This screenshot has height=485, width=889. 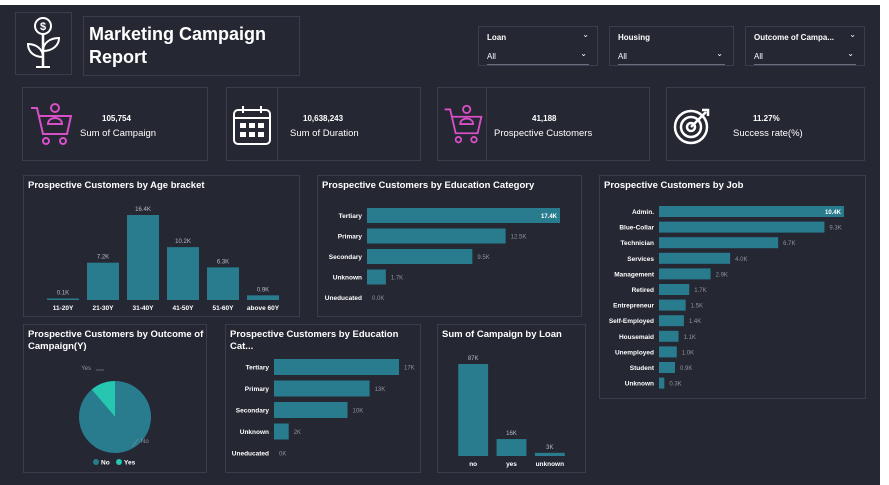 What do you see at coordinates (741, 260) in the screenshot?
I see `data-label: 4.0K` at bounding box center [741, 260].